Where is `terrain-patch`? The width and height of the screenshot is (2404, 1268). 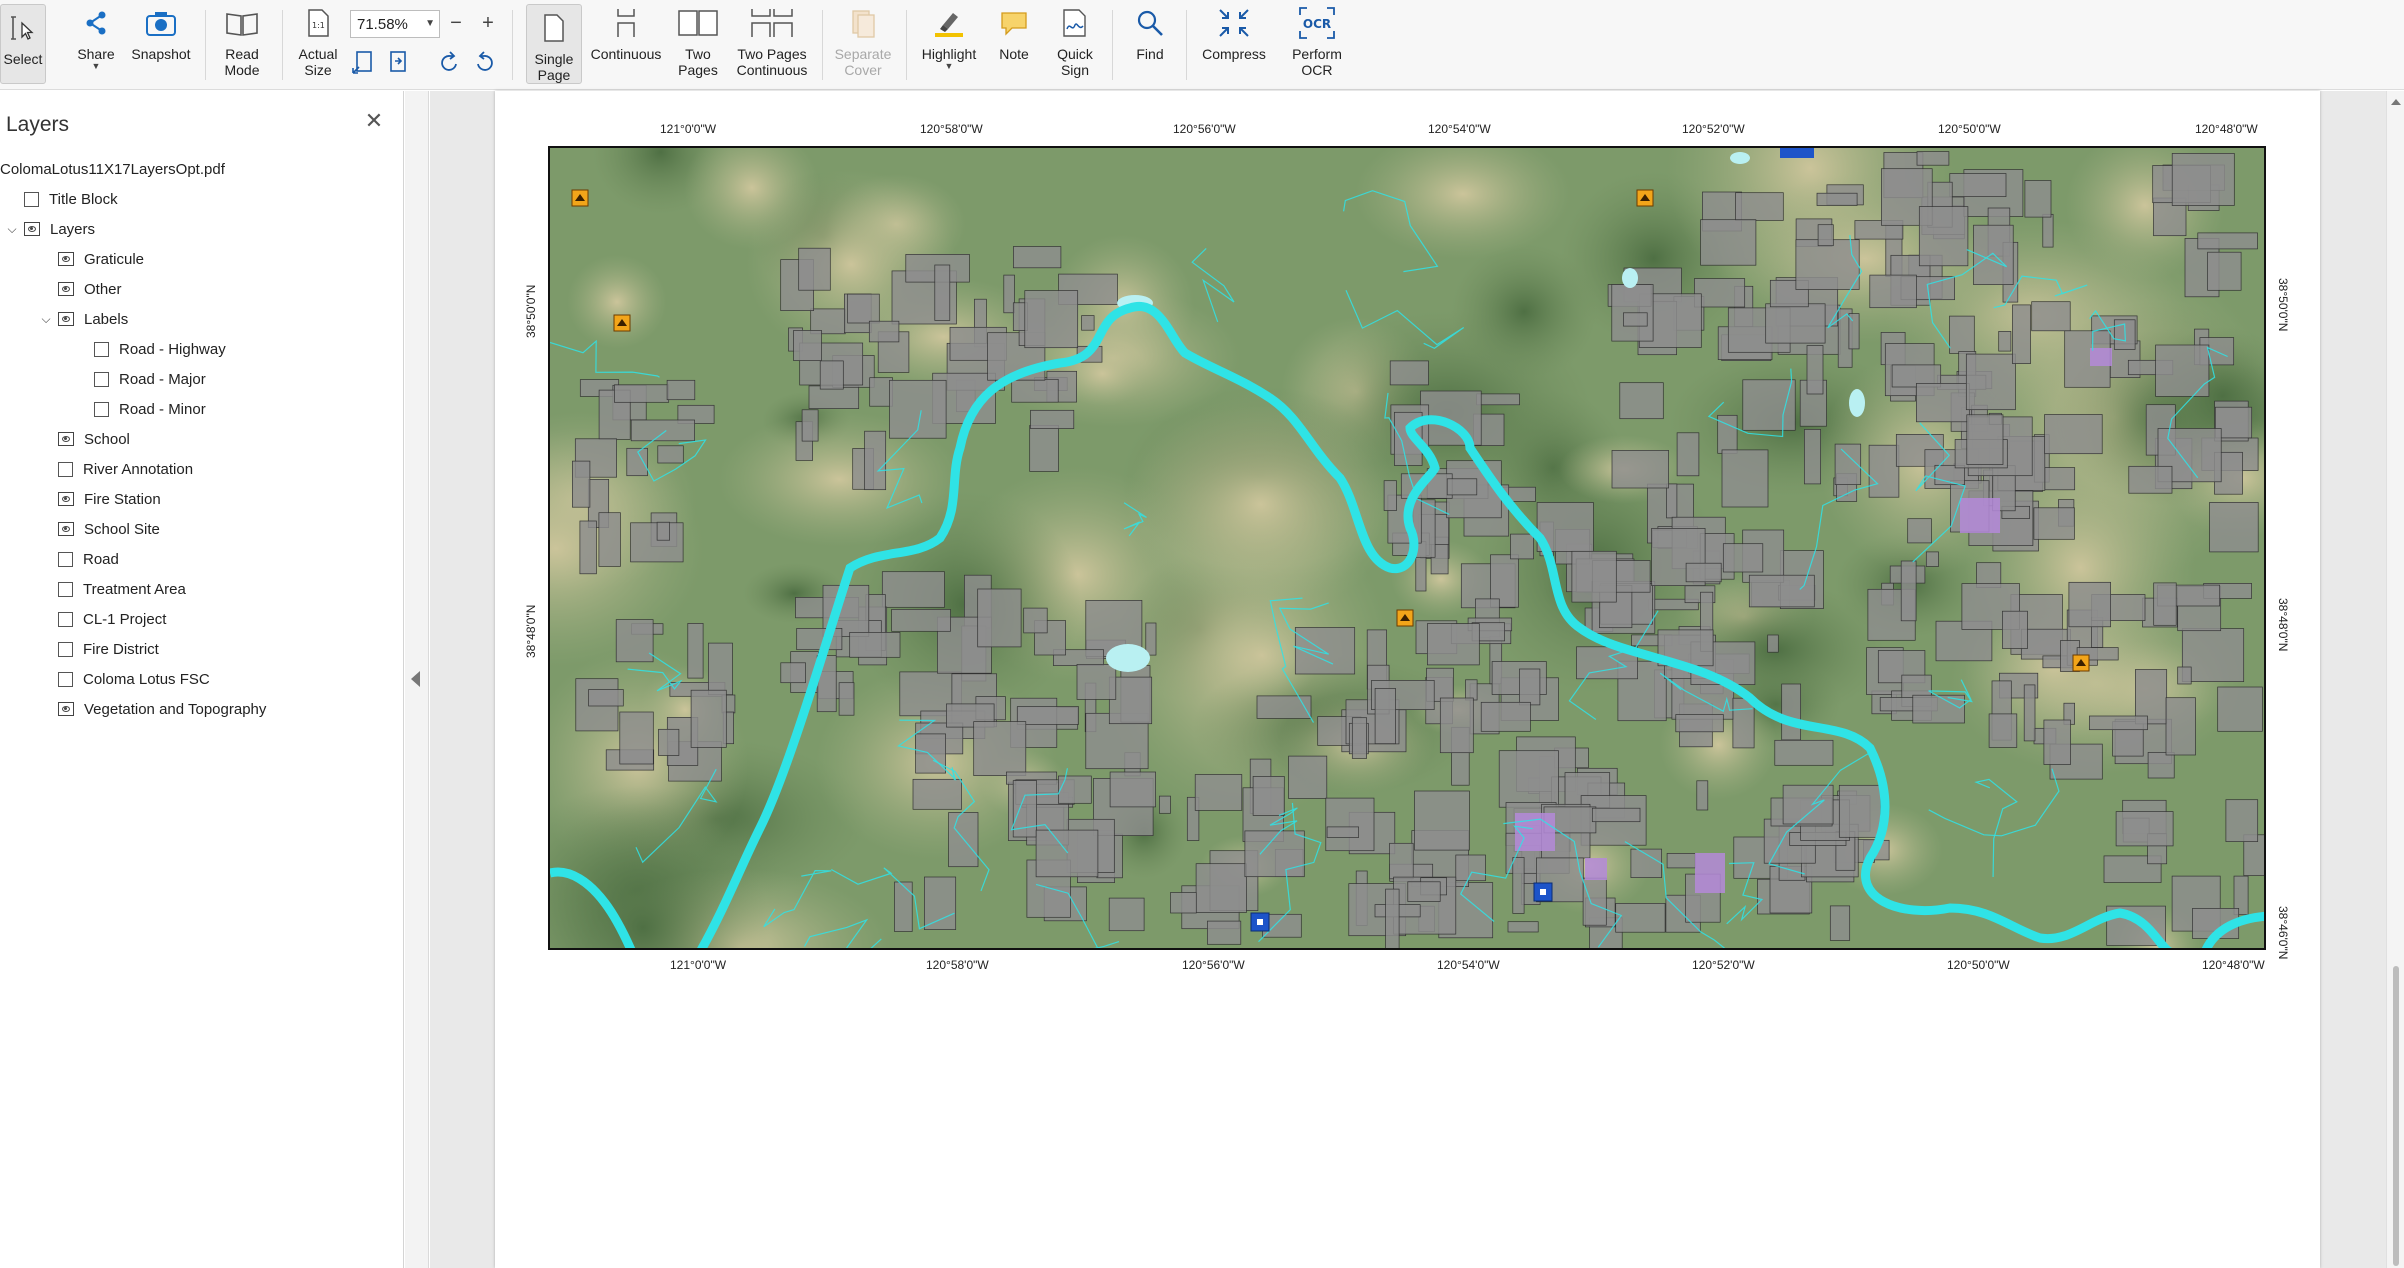
terrain-patch is located at coordinates (1524, 311).